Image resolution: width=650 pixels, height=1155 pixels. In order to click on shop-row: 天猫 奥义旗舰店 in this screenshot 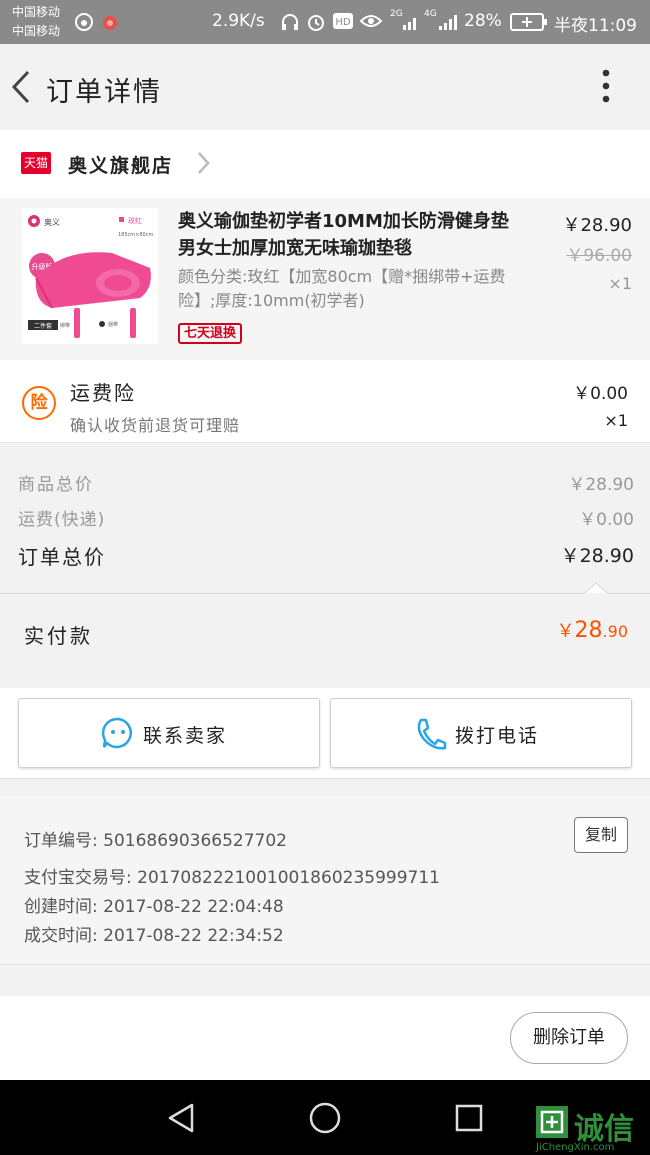, I will do `click(325, 164)`.